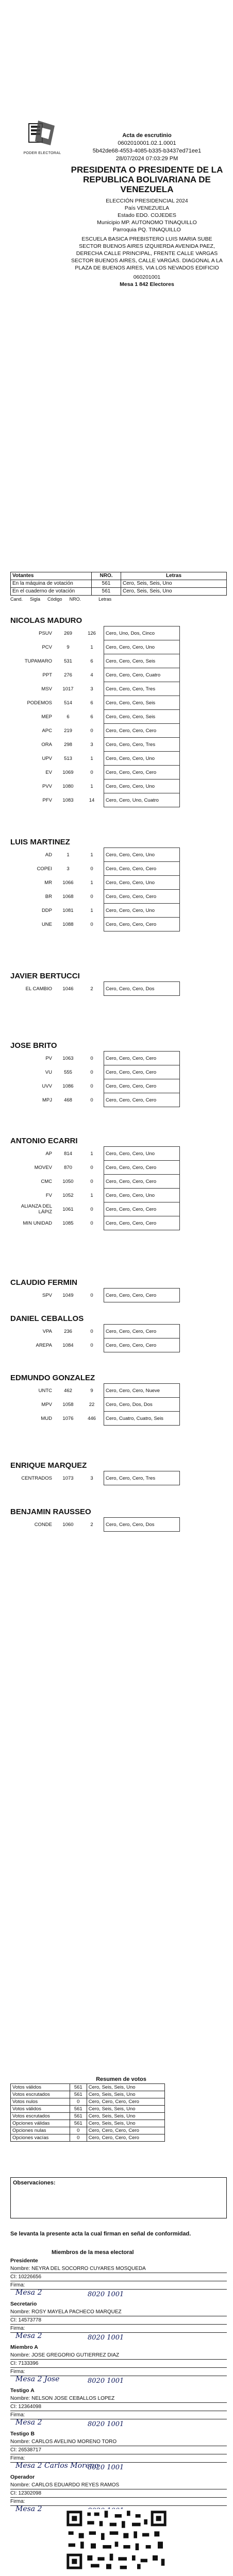 The image size is (233, 2576). What do you see at coordinates (68, 1100) in the screenshot?
I see `party-code: 468` at bounding box center [68, 1100].